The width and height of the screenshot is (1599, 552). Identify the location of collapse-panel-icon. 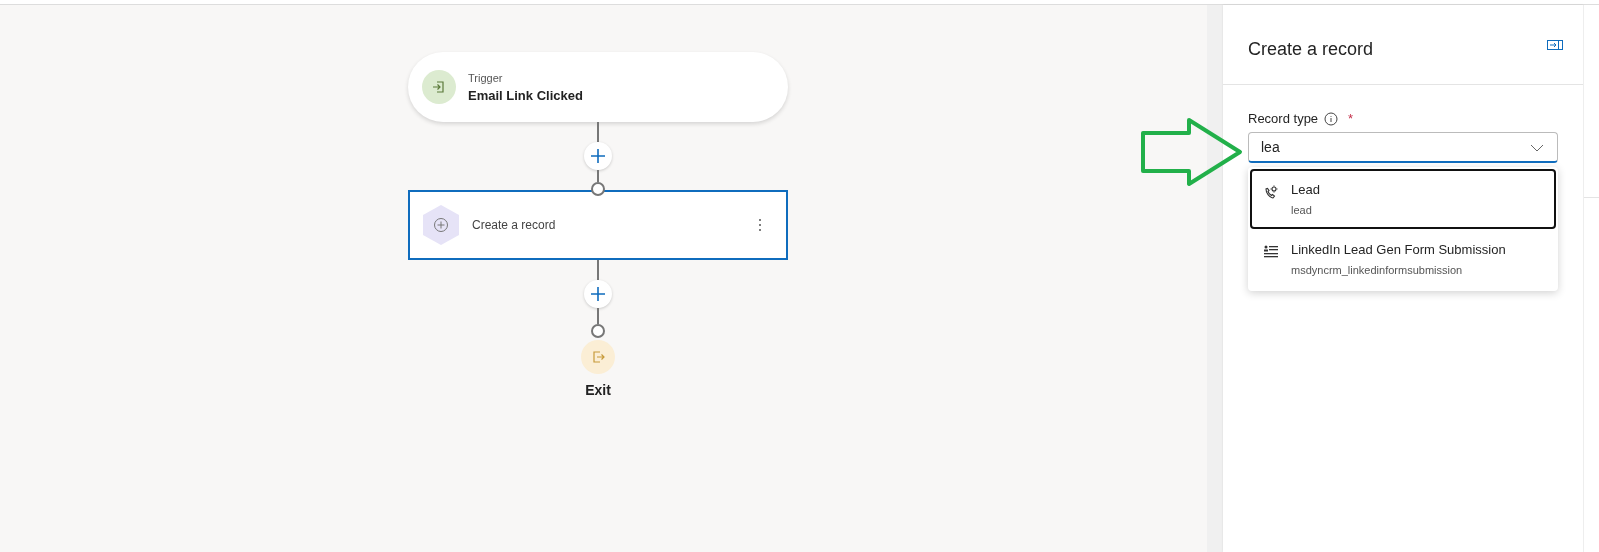
(1555, 45).